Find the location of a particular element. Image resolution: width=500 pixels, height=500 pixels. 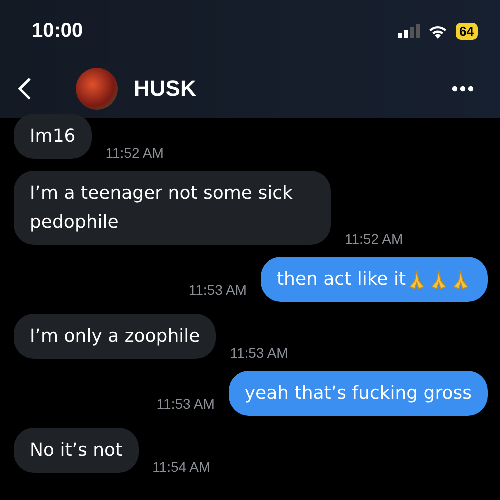

wifi-icon is located at coordinates (438, 31).